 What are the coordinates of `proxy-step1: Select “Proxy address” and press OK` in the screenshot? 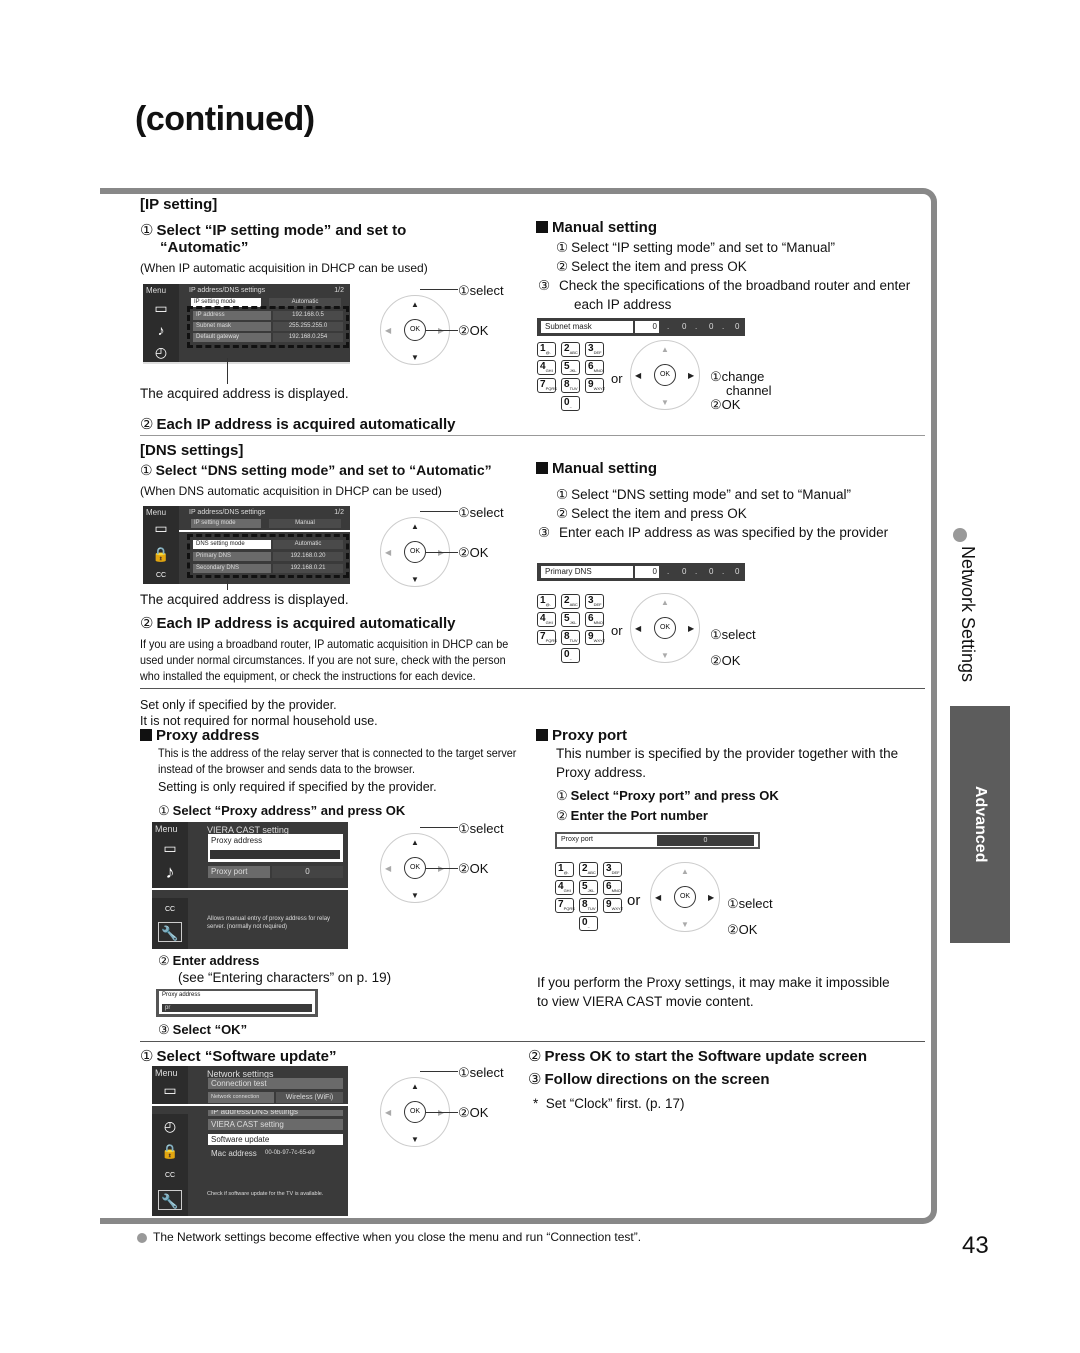 It's located at (289, 810).